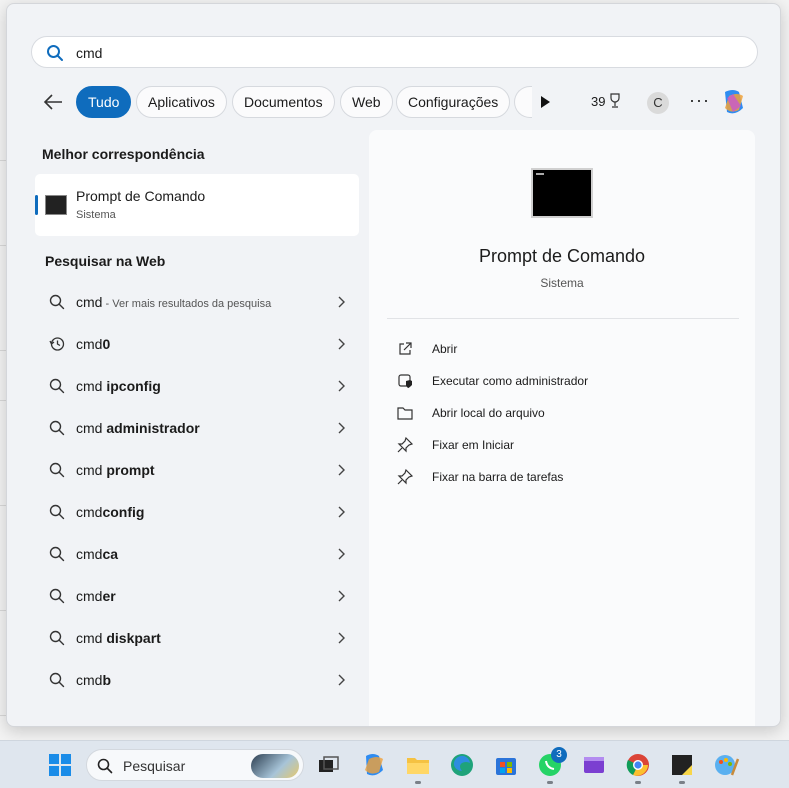  What do you see at coordinates (104, 102) in the screenshot?
I see `tab-tudo: Tudo` at bounding box center [104, 102].